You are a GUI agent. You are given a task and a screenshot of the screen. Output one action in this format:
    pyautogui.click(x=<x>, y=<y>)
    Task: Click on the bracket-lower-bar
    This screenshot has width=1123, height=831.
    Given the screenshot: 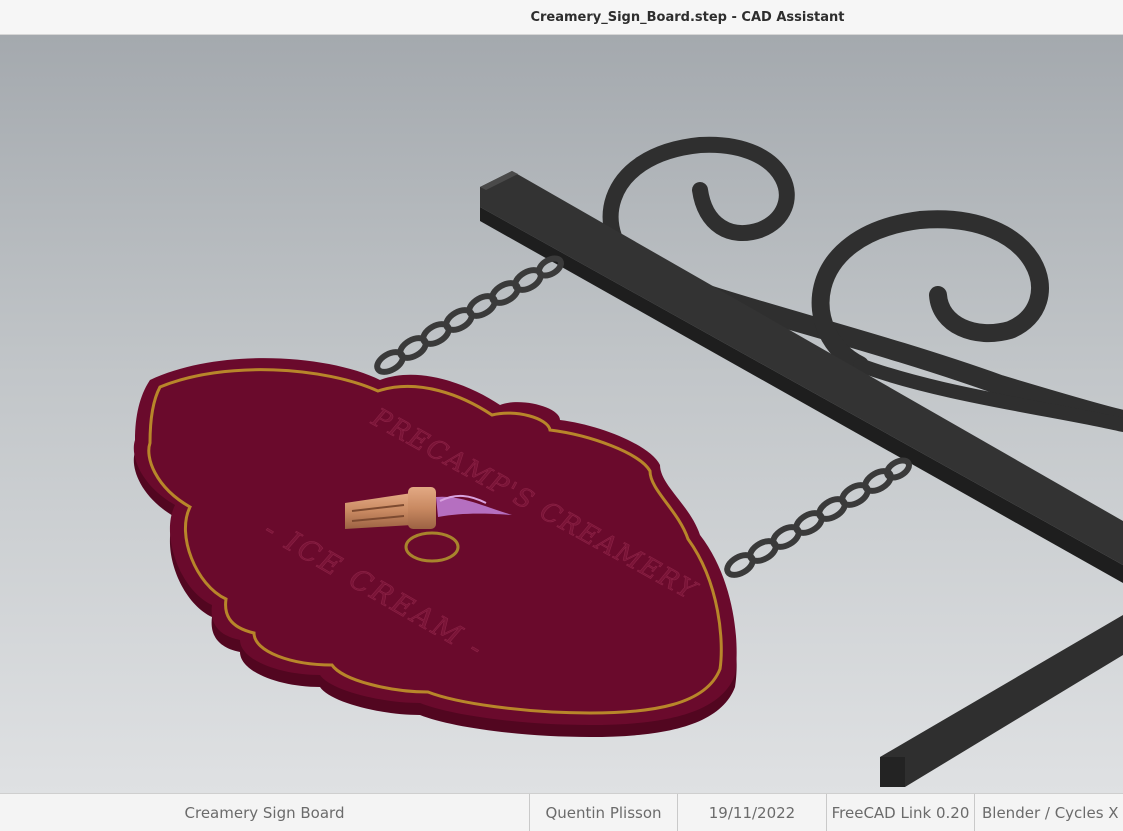 What is the action you would take?
    pyautogui.click(x=1001, y=701)
    